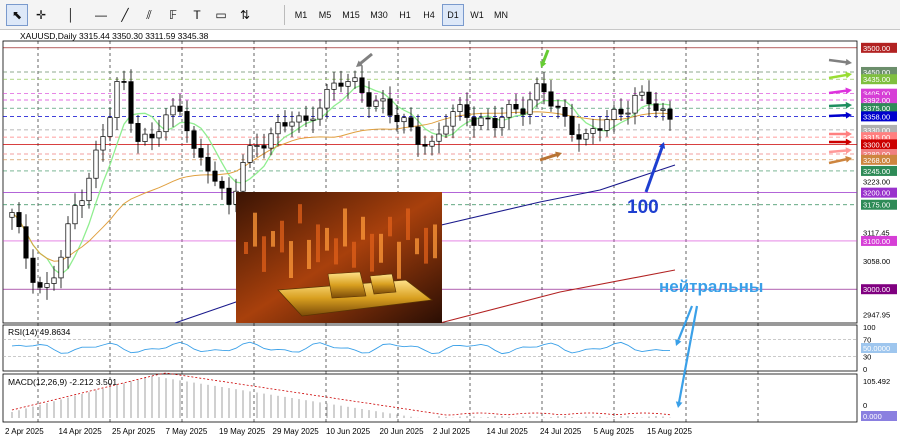 The height and width of the screenshot is (440, 900). Describe the element at coordinates (876, 348) in the screenshot. I see `rsi-current-label: 50.0000` at that location.